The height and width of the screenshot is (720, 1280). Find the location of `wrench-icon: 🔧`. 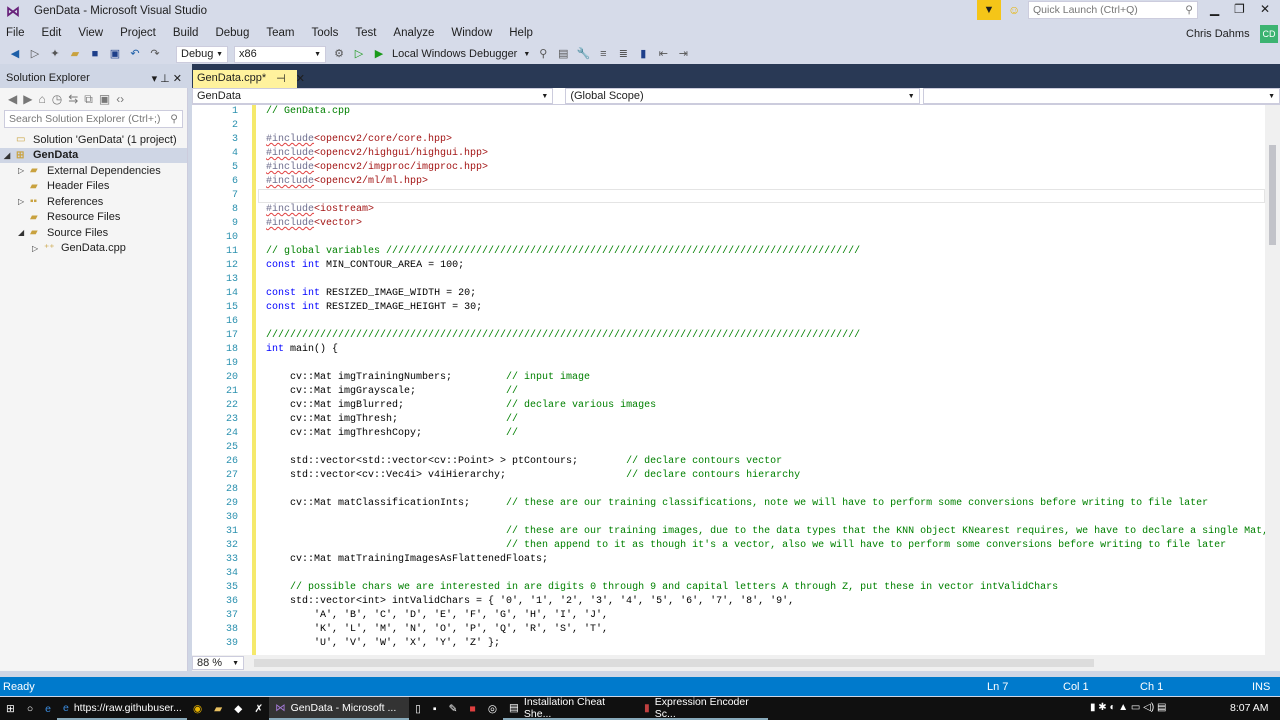

wrench-icon: 🔧 is located at coordinates (583, 54).